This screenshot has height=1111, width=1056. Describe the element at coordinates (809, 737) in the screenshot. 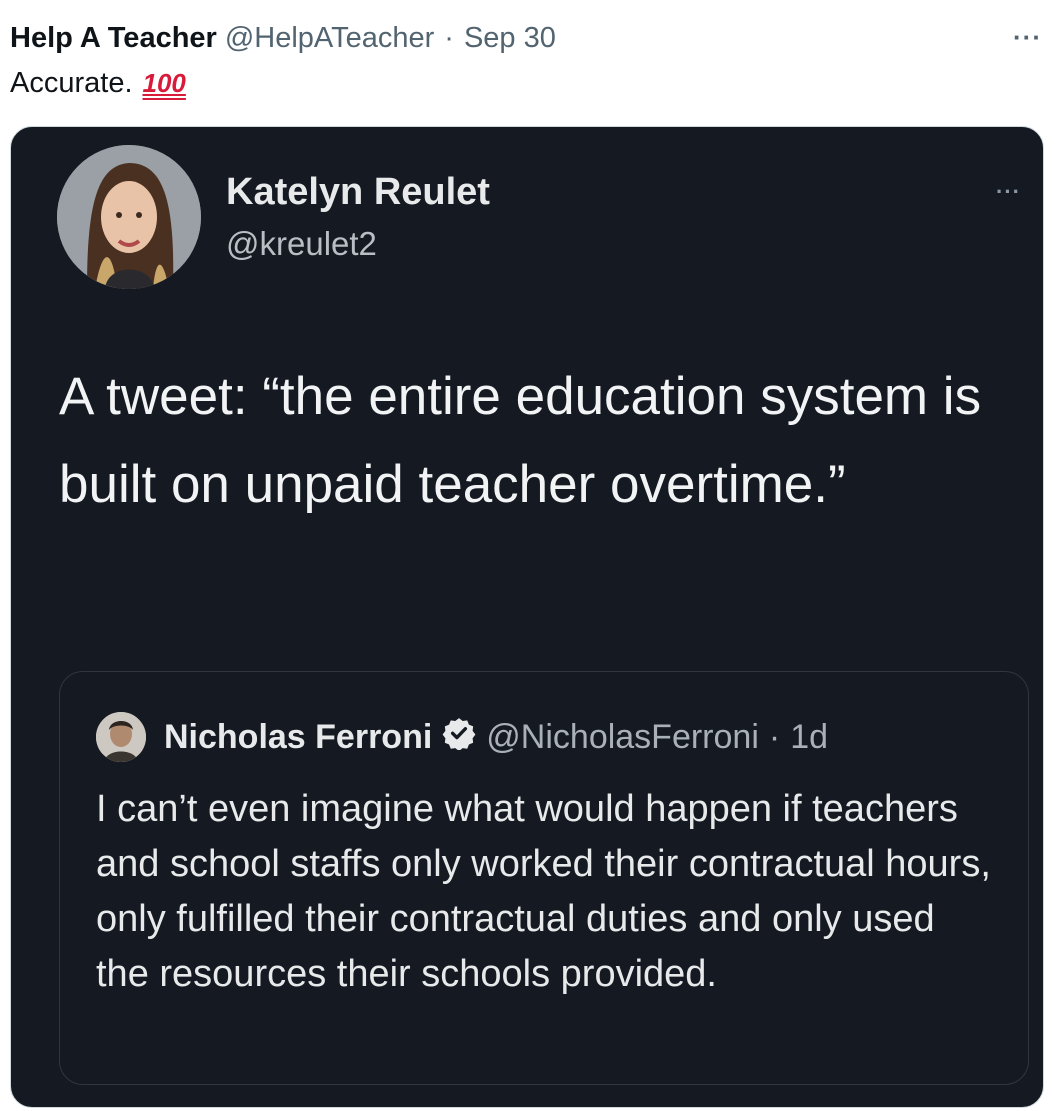

I see `quoted-time: 1d` at that location.